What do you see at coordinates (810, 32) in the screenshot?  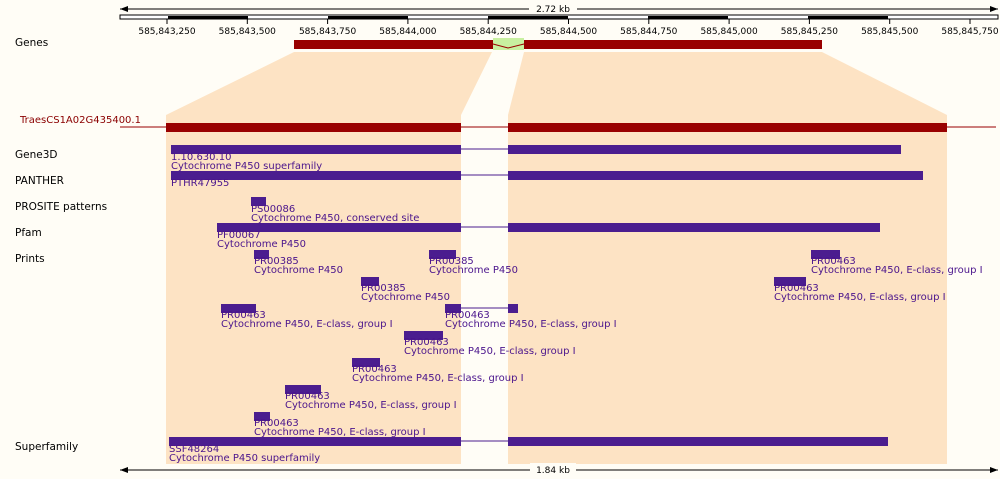 I see `ruler-tick-label: 585,845,250` at bounding box center [810, 32].